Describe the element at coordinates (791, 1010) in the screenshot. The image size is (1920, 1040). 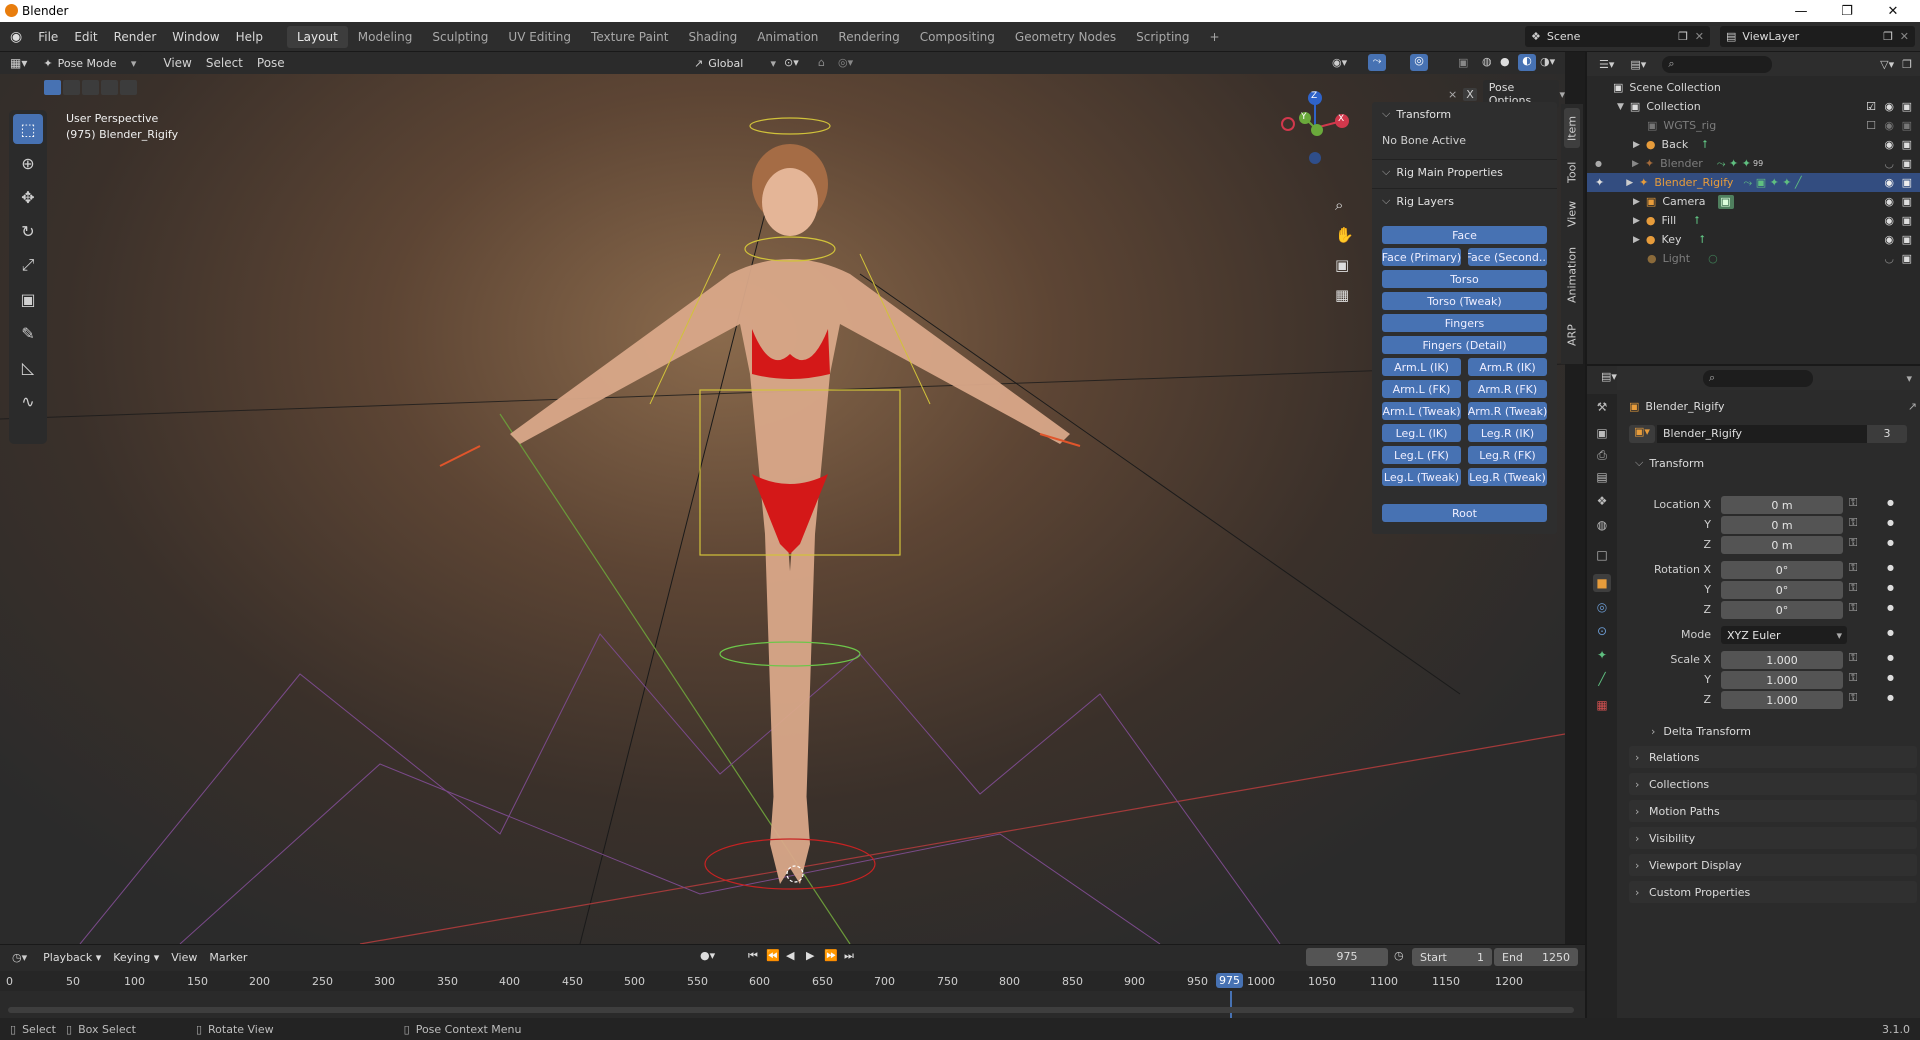
I see `timeline-scrollbar` at that location.